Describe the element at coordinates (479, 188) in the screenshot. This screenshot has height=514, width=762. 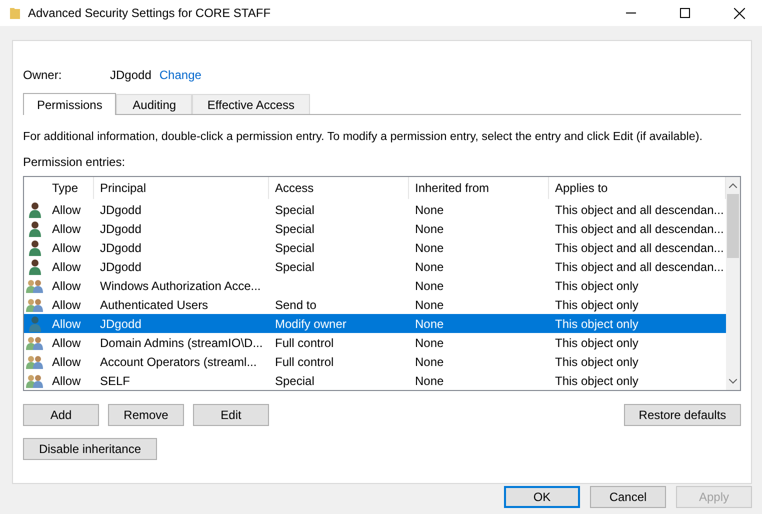
I see `column-header: Inherited from` at that location.